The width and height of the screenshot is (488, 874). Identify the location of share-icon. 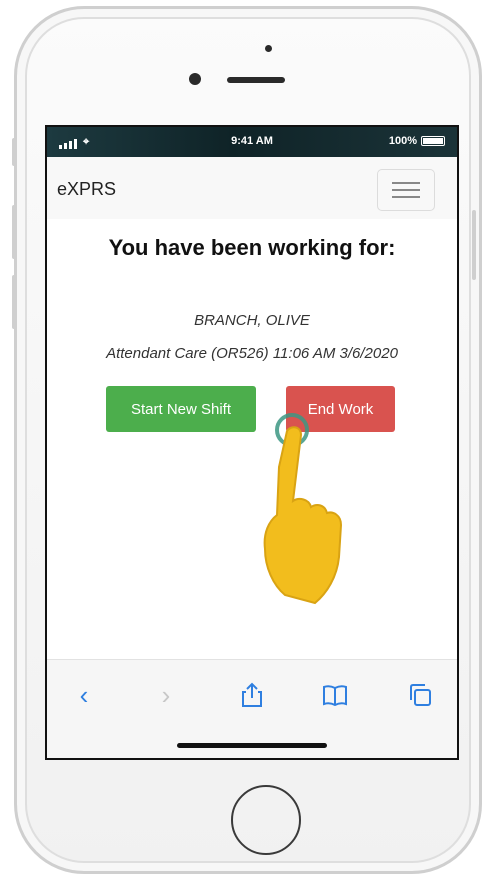
(252, 695).